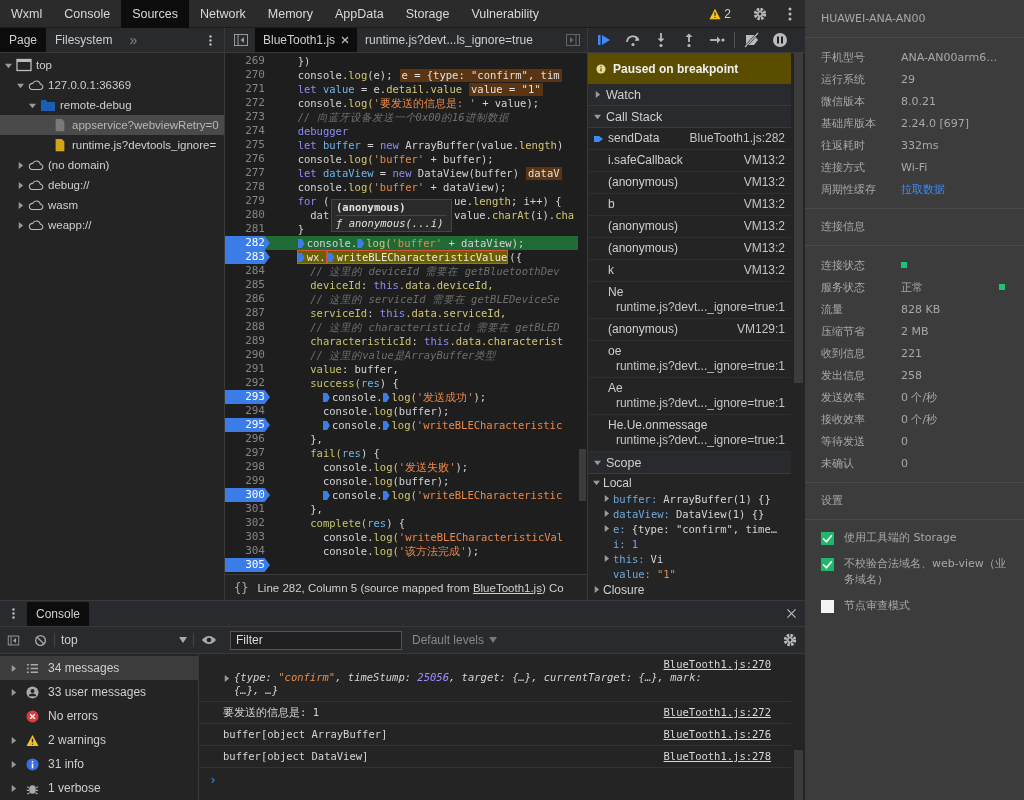  I want to click on scrollbar, so click(798, 218).